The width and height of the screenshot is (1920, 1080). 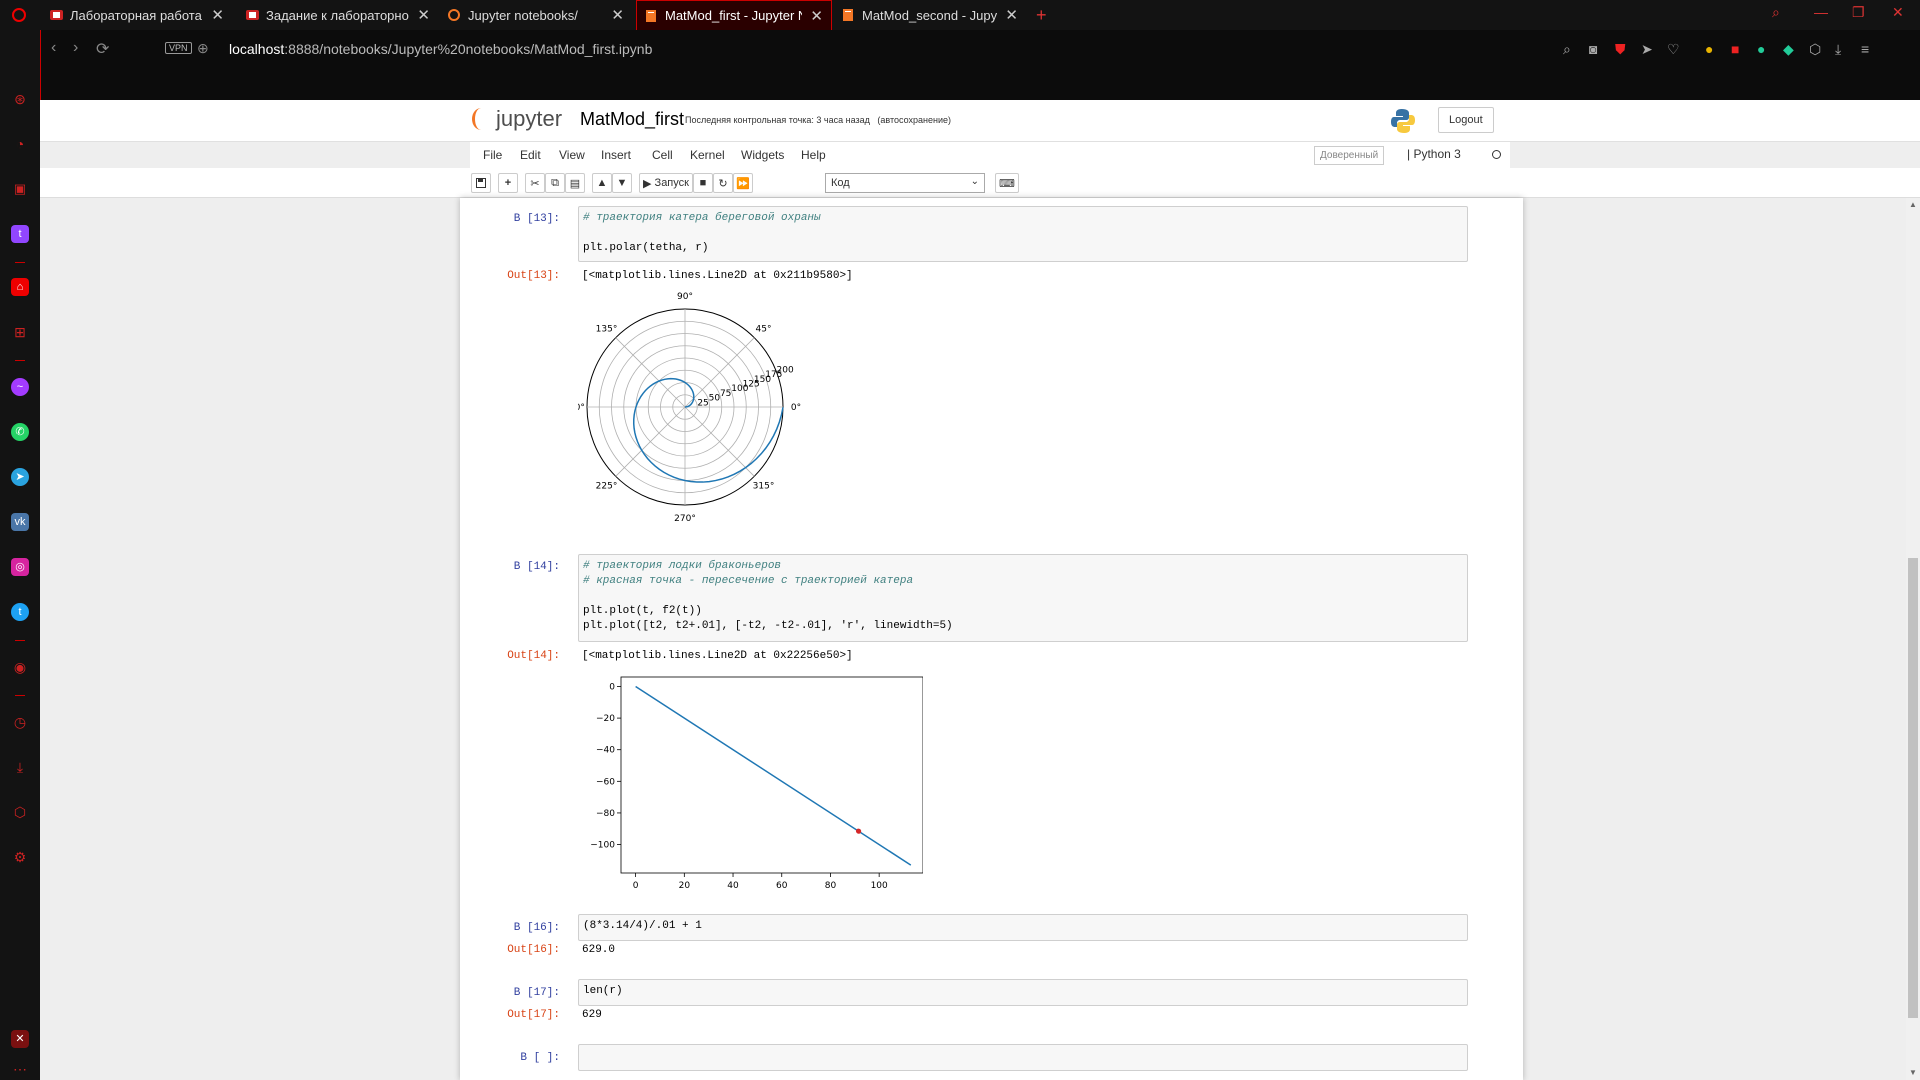 What do you see at coordinates (622, 183) in the screenshot?
I see `move-down-button: ▼` at bounding box center [622, 183].